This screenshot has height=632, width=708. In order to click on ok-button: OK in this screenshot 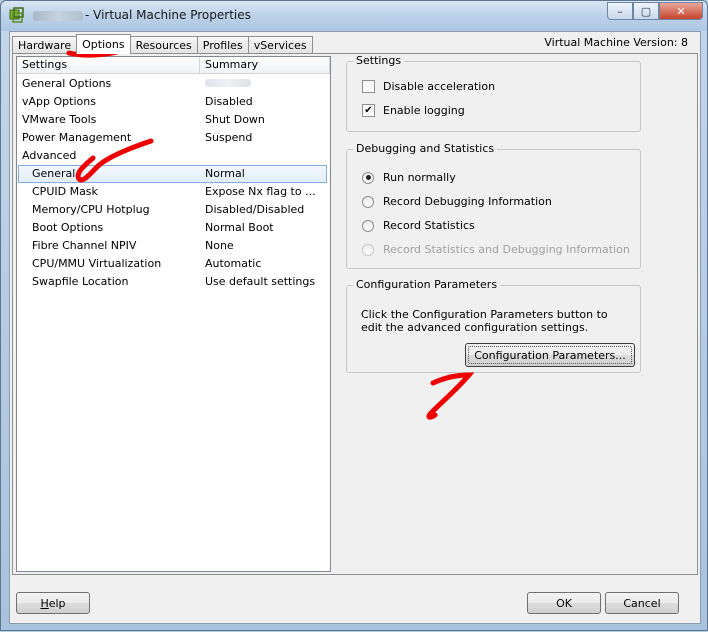, I will do `click(564, 603)`.